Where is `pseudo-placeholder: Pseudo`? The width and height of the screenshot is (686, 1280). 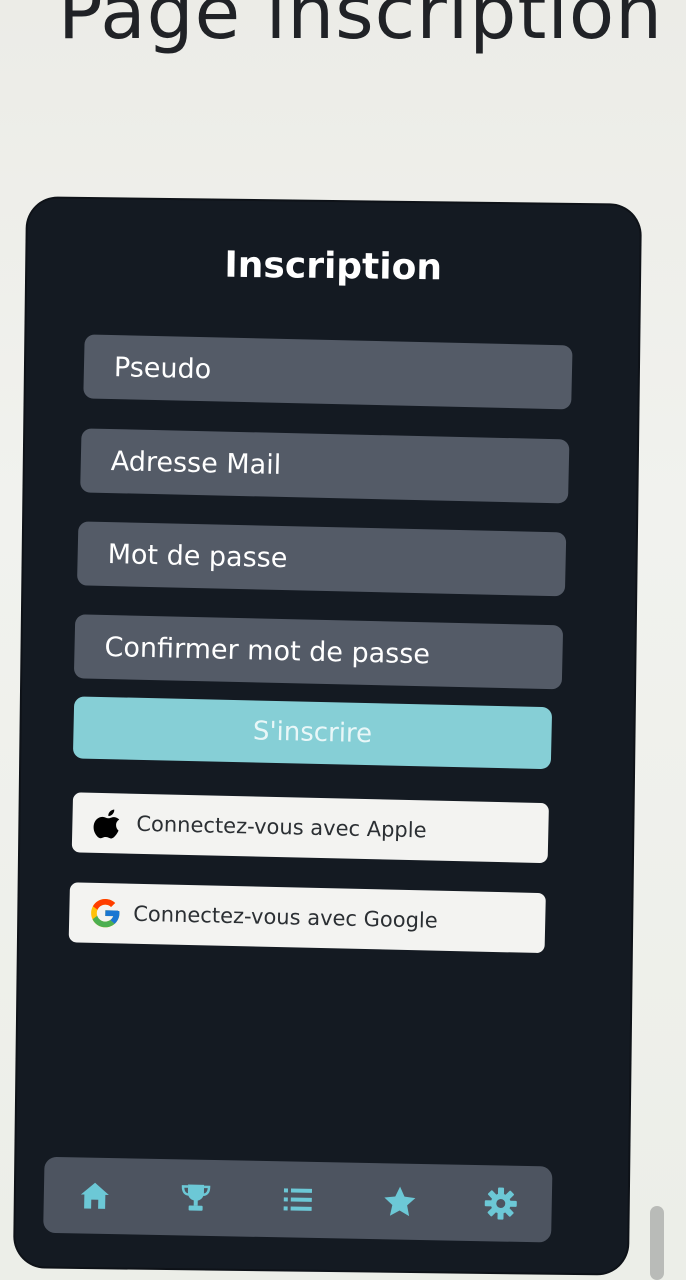 pseudo-placeholder: Pseudo is located at coordinates (162, 368).